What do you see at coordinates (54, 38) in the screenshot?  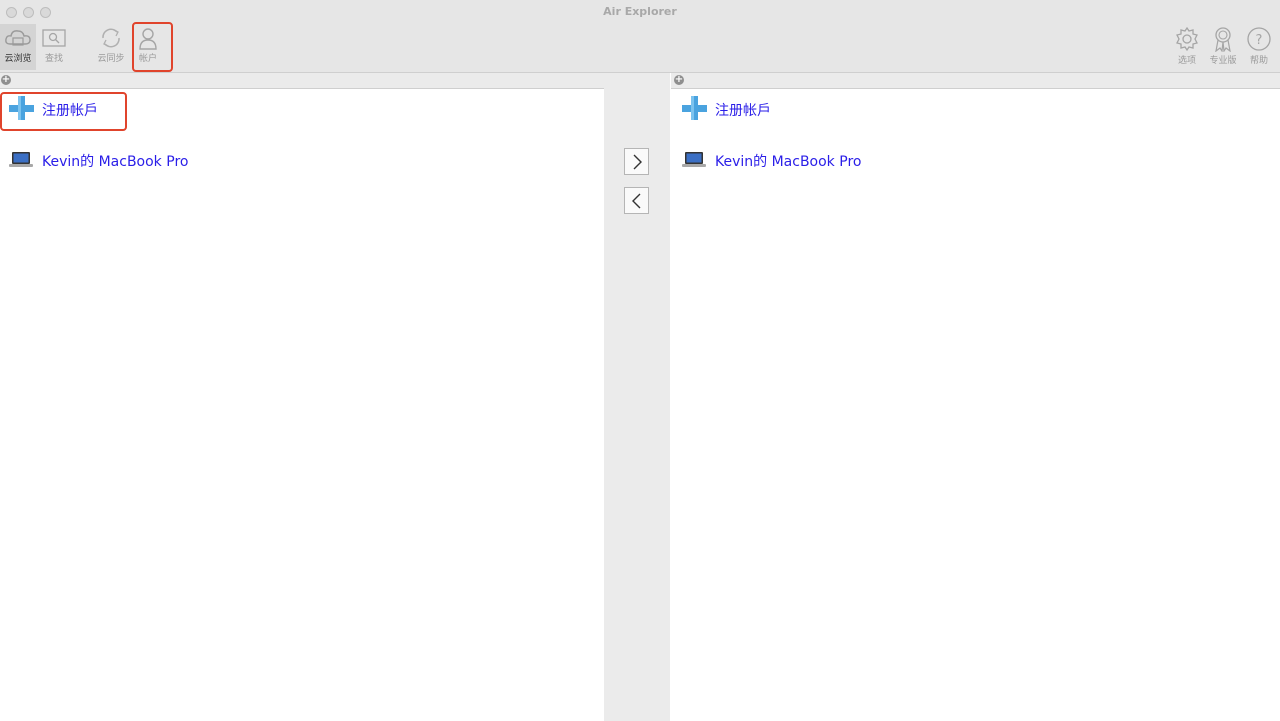 I see `find-icon` at bounding box center [54, 38].